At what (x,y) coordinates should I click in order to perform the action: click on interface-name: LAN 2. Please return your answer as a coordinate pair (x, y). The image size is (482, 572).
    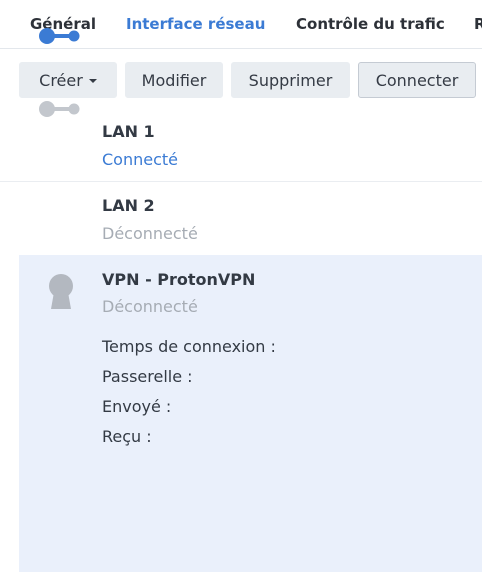
    Looking at the image, I should click on (128, 205).